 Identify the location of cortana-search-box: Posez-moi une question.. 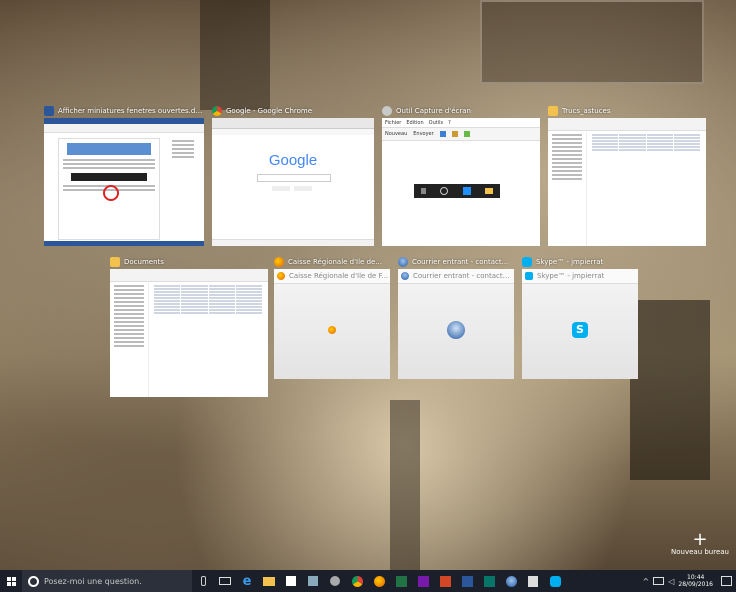
(107, 581).